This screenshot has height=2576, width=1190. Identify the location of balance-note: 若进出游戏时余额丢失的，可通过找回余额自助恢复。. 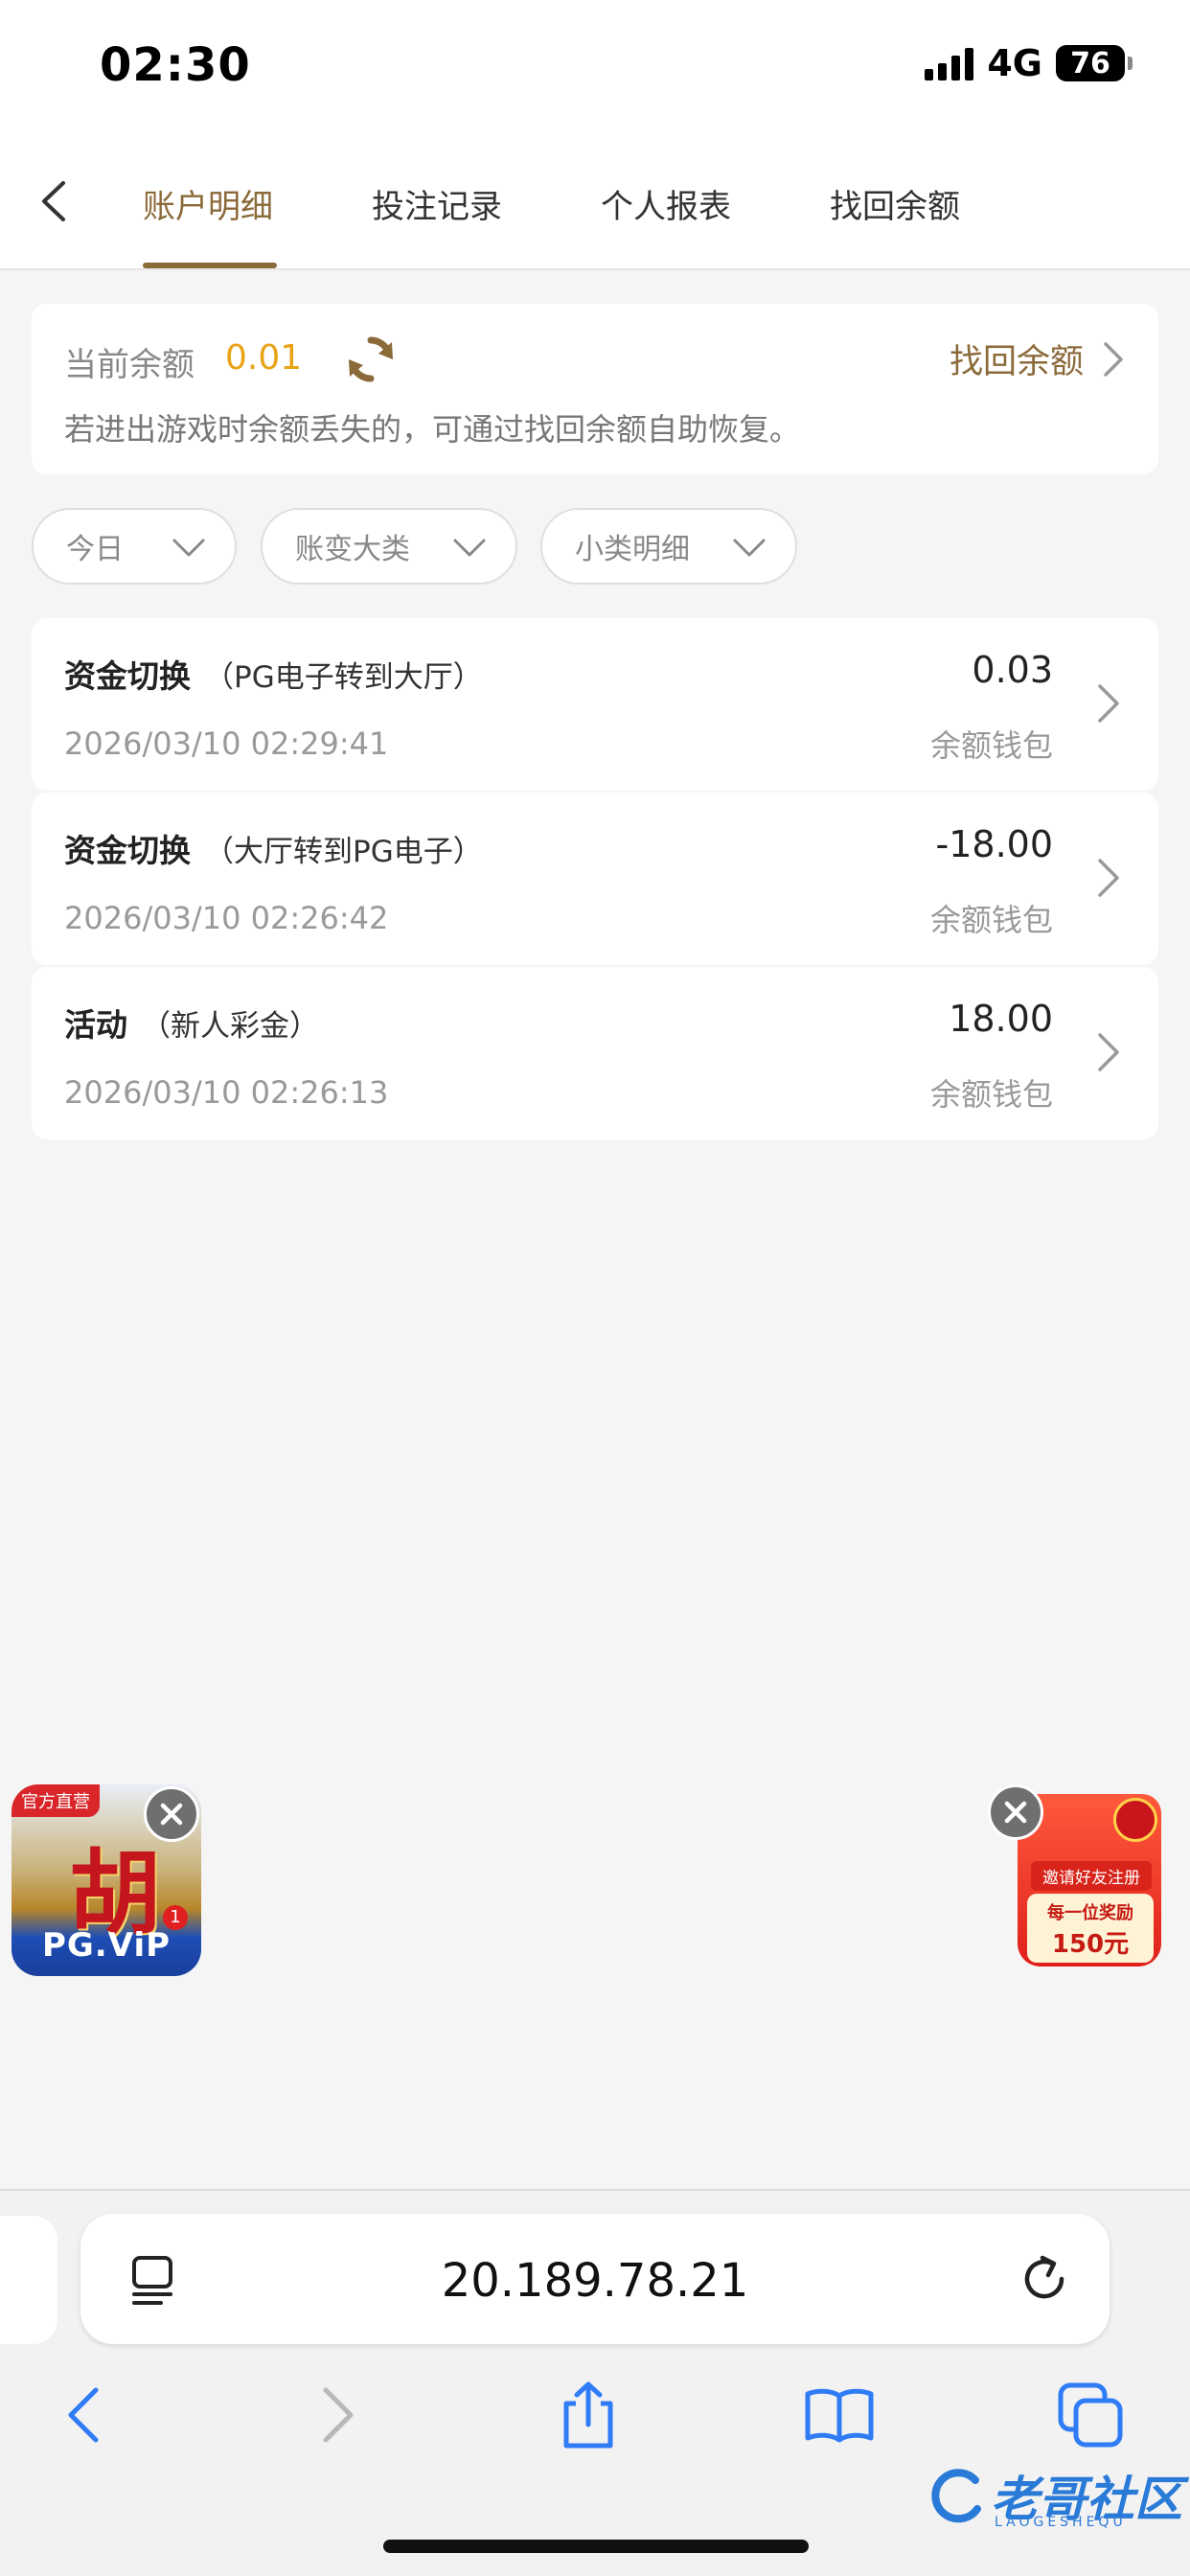
(433, 429).